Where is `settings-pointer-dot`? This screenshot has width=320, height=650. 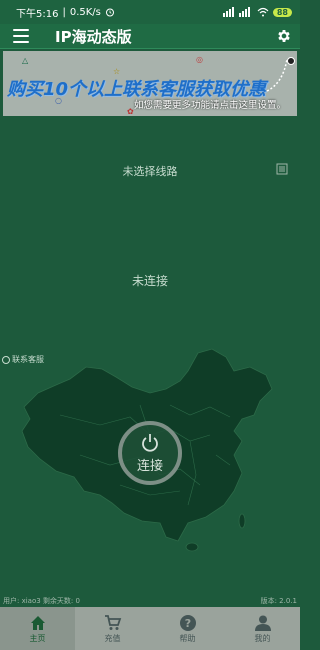 settings-pointer-dot is located at coordinates (291, 61).